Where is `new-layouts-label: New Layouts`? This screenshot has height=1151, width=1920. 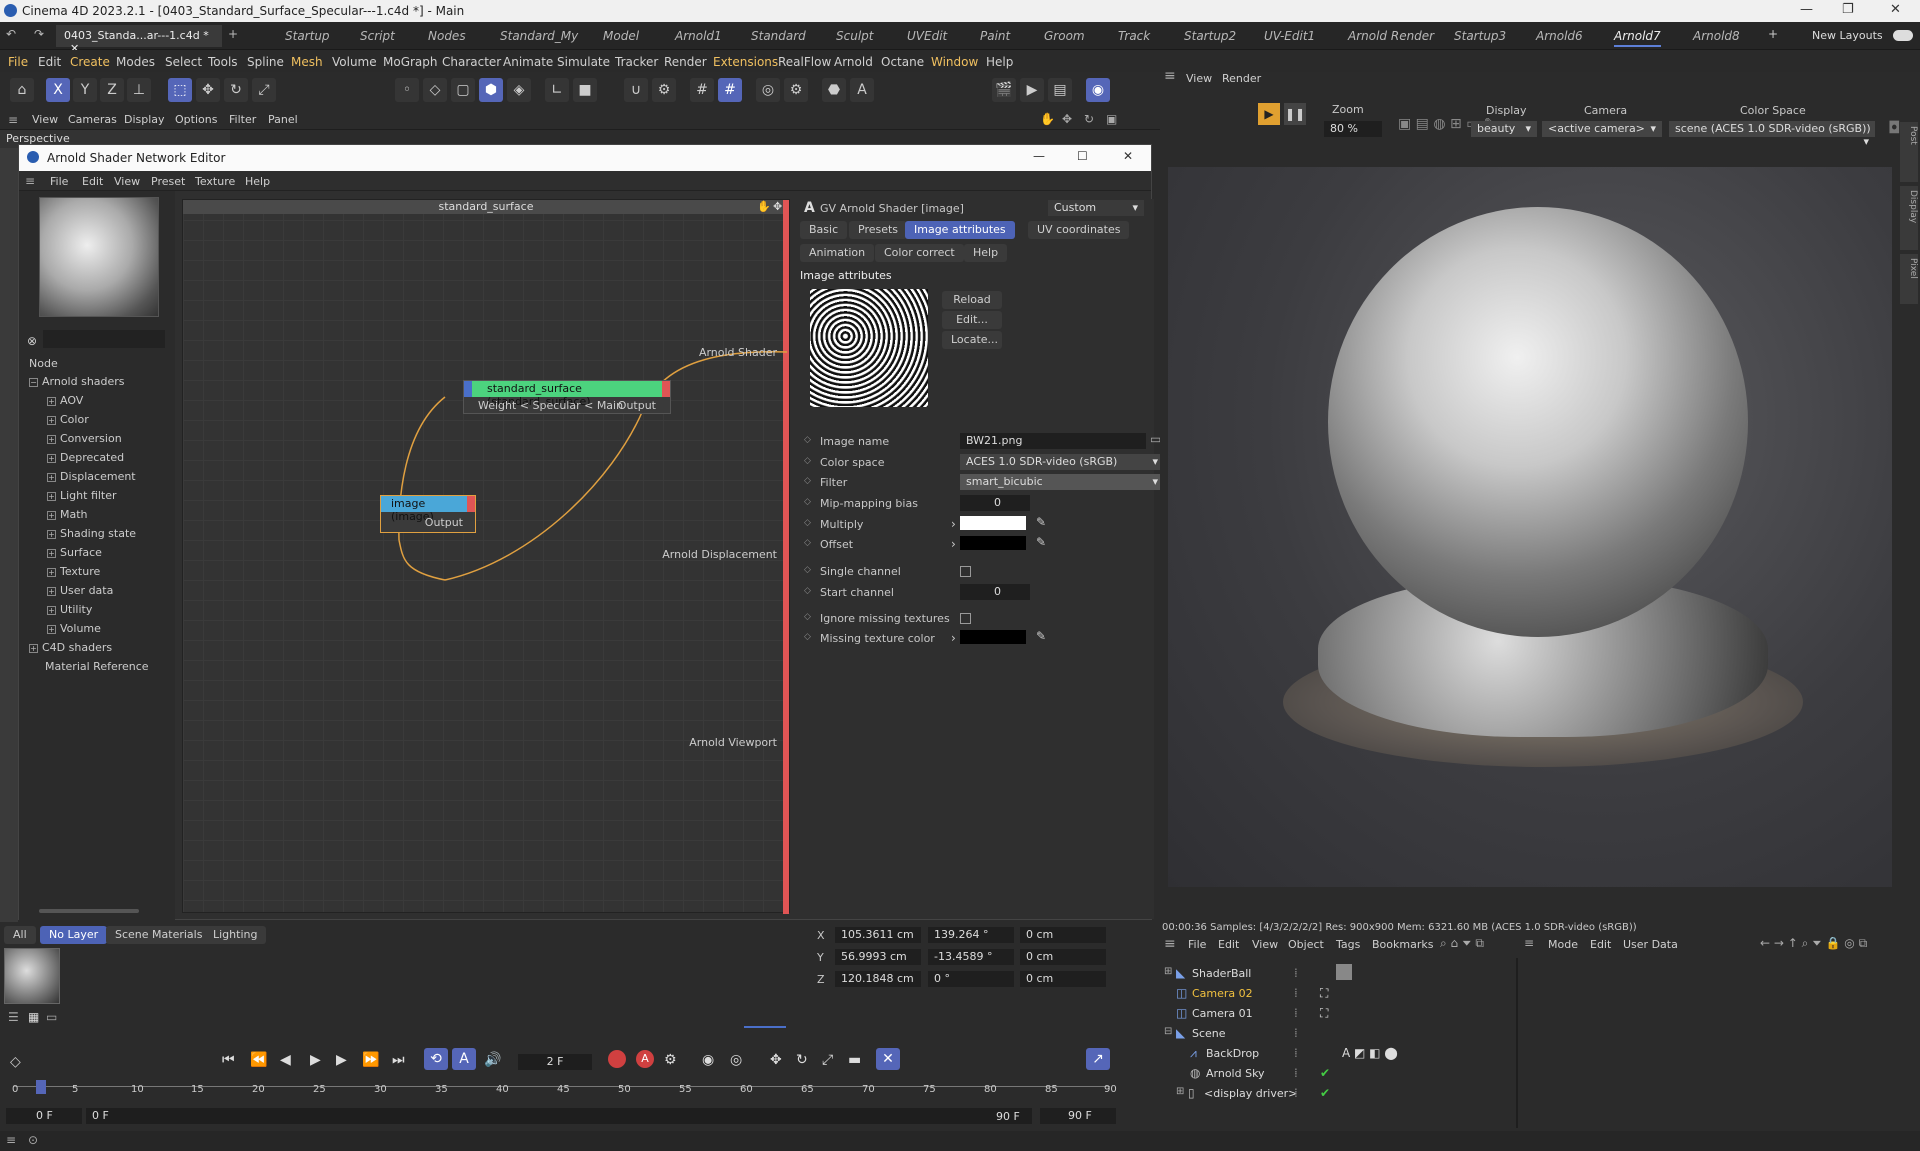 new-layouts-label: New Layouts is located at coordinates (1847, 35).